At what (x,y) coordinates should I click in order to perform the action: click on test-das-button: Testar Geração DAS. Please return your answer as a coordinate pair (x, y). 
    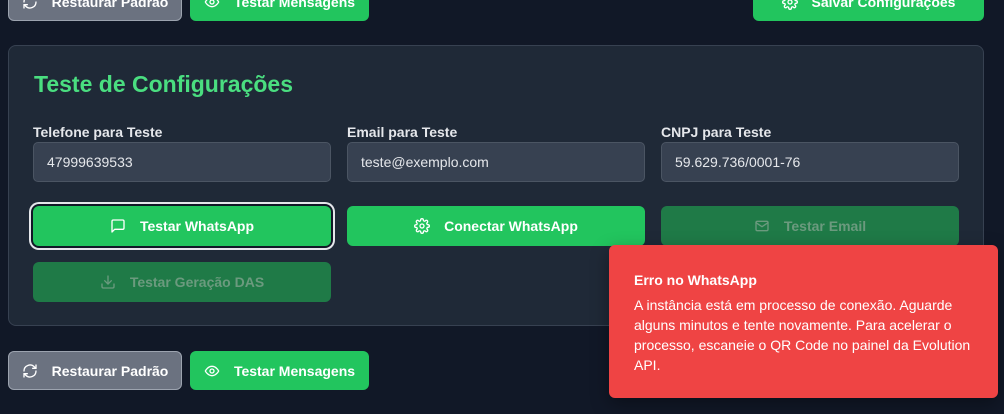
    Looking at the image, I should click on (182, 282).